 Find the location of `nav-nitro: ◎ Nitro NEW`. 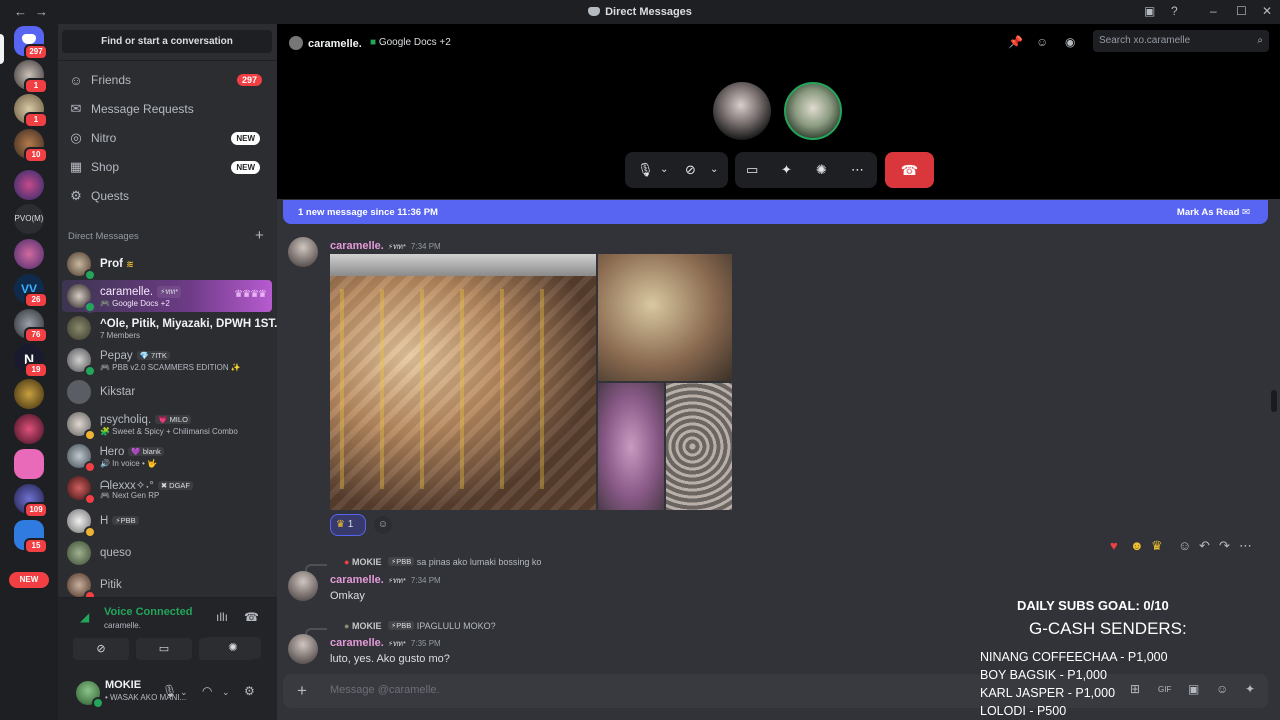

nav-nitro: ◎ Nitro NEW is located at coordinates (167, 138).